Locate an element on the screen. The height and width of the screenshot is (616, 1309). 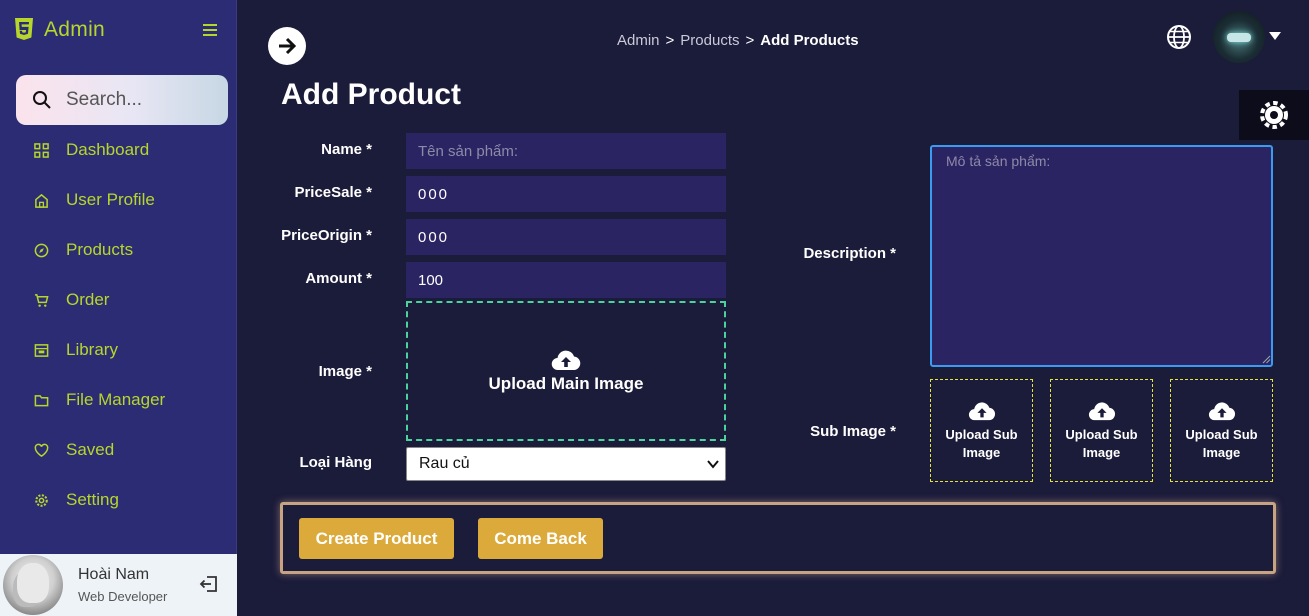
sidebar-item-label: Setting is located at coordinates (92, 499).